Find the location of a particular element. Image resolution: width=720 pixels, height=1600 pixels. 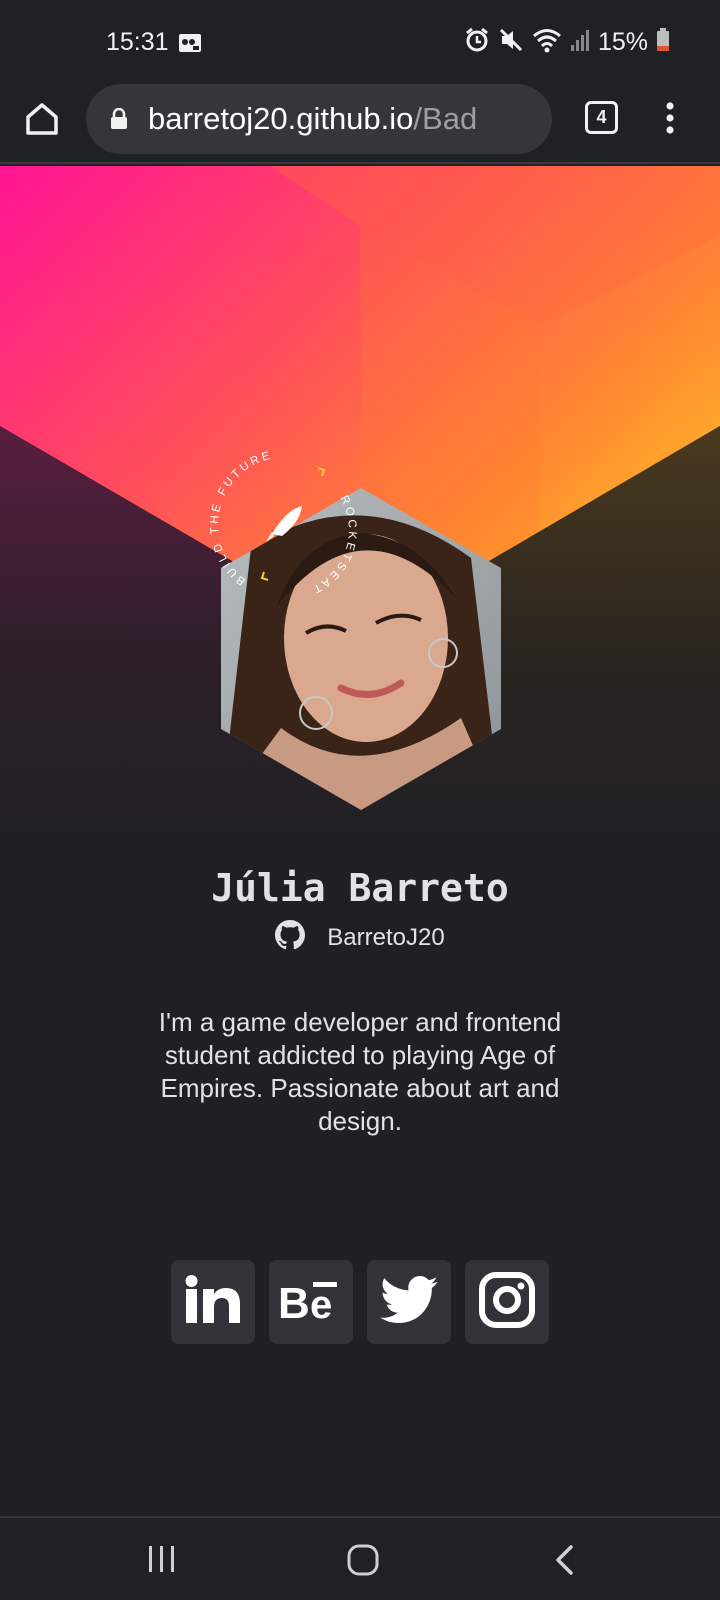

social-links: Be is located at coordinates (360, 1302).